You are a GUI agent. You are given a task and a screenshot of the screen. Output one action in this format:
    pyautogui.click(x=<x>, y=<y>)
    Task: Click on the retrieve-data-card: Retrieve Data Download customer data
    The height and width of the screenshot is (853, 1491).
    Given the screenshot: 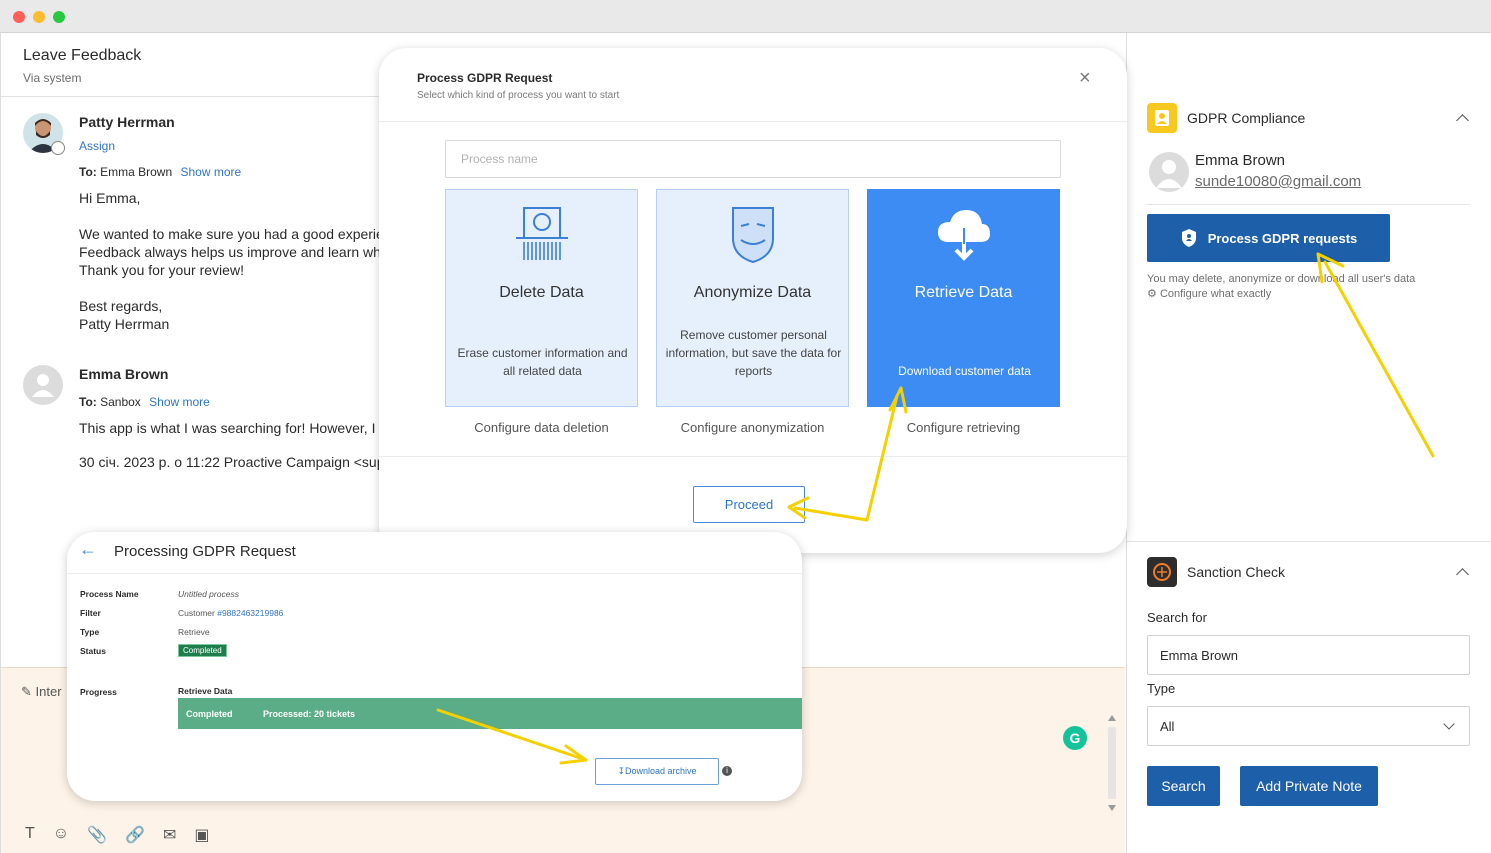 What is the action you would take?
    pyautogui.click(x=963, y=298)
    